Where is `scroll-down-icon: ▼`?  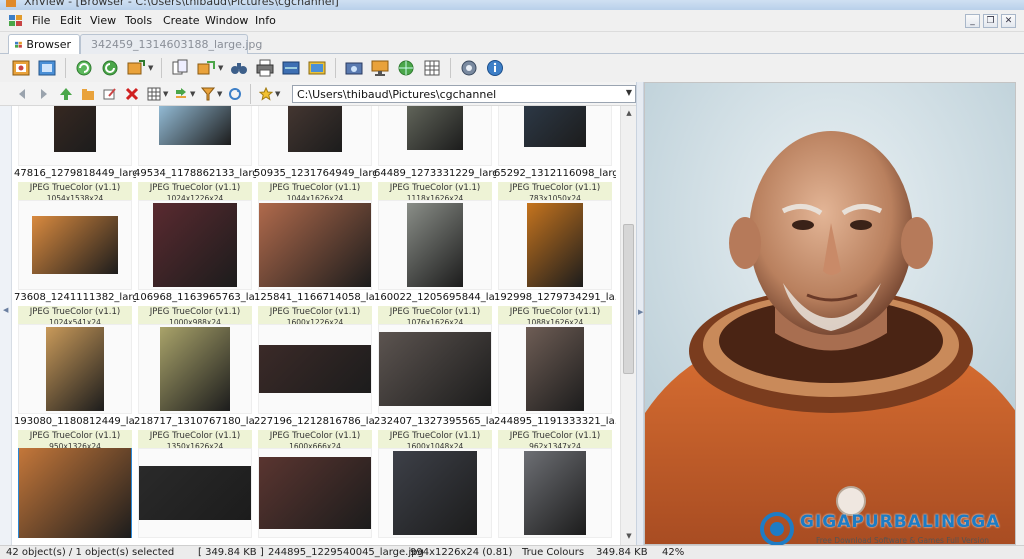 scroll-down-icon: ▼ is located at coordinates (629, 537).